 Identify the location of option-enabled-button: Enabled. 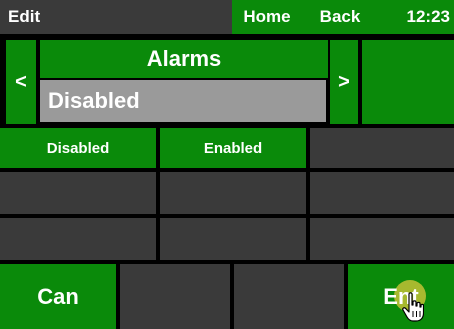
(233, 148).